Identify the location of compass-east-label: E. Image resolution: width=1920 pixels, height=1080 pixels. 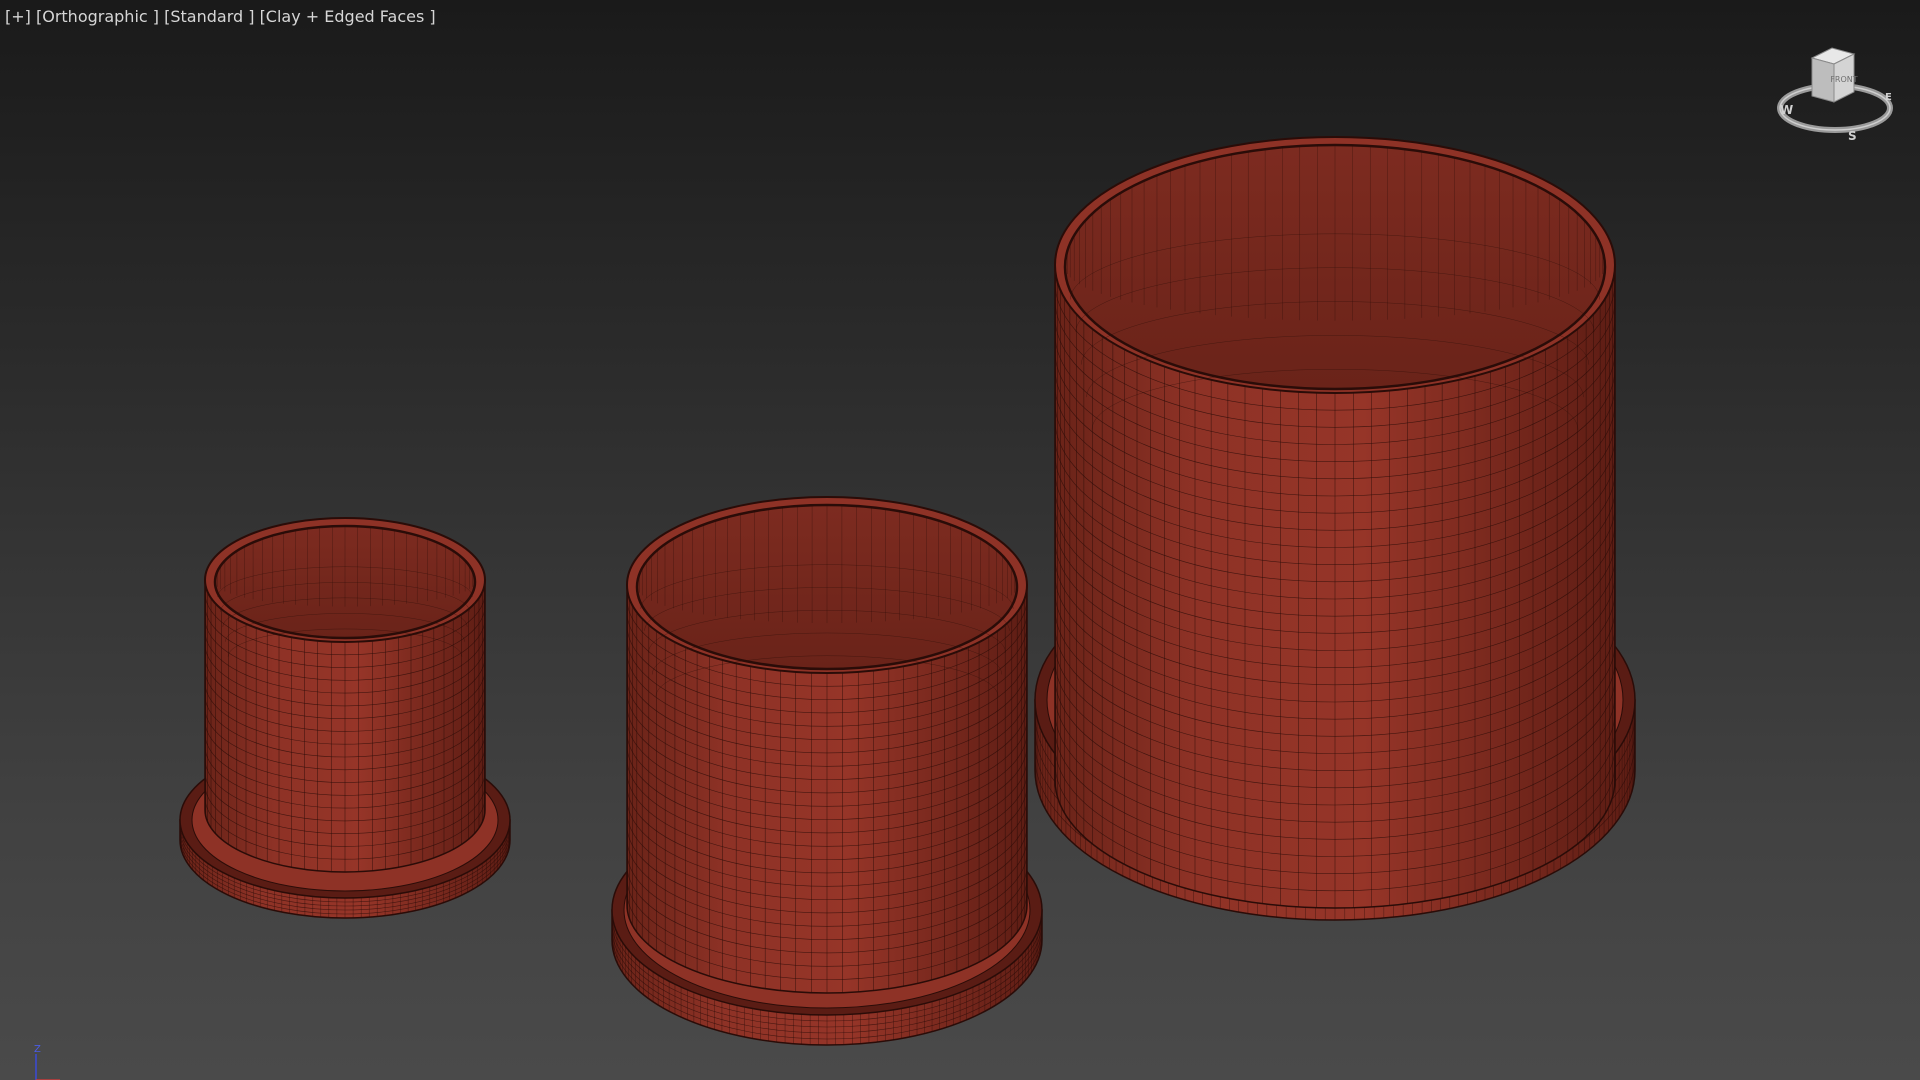
(1888, 97).